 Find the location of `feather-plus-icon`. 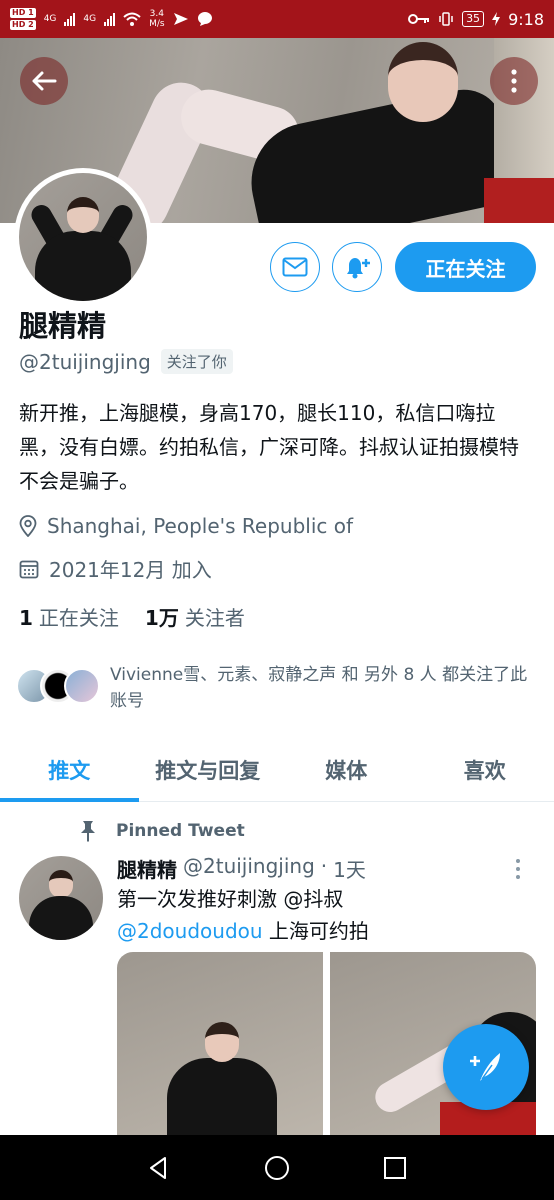

feather-plus-icon is located at coordinates (485, 1067).